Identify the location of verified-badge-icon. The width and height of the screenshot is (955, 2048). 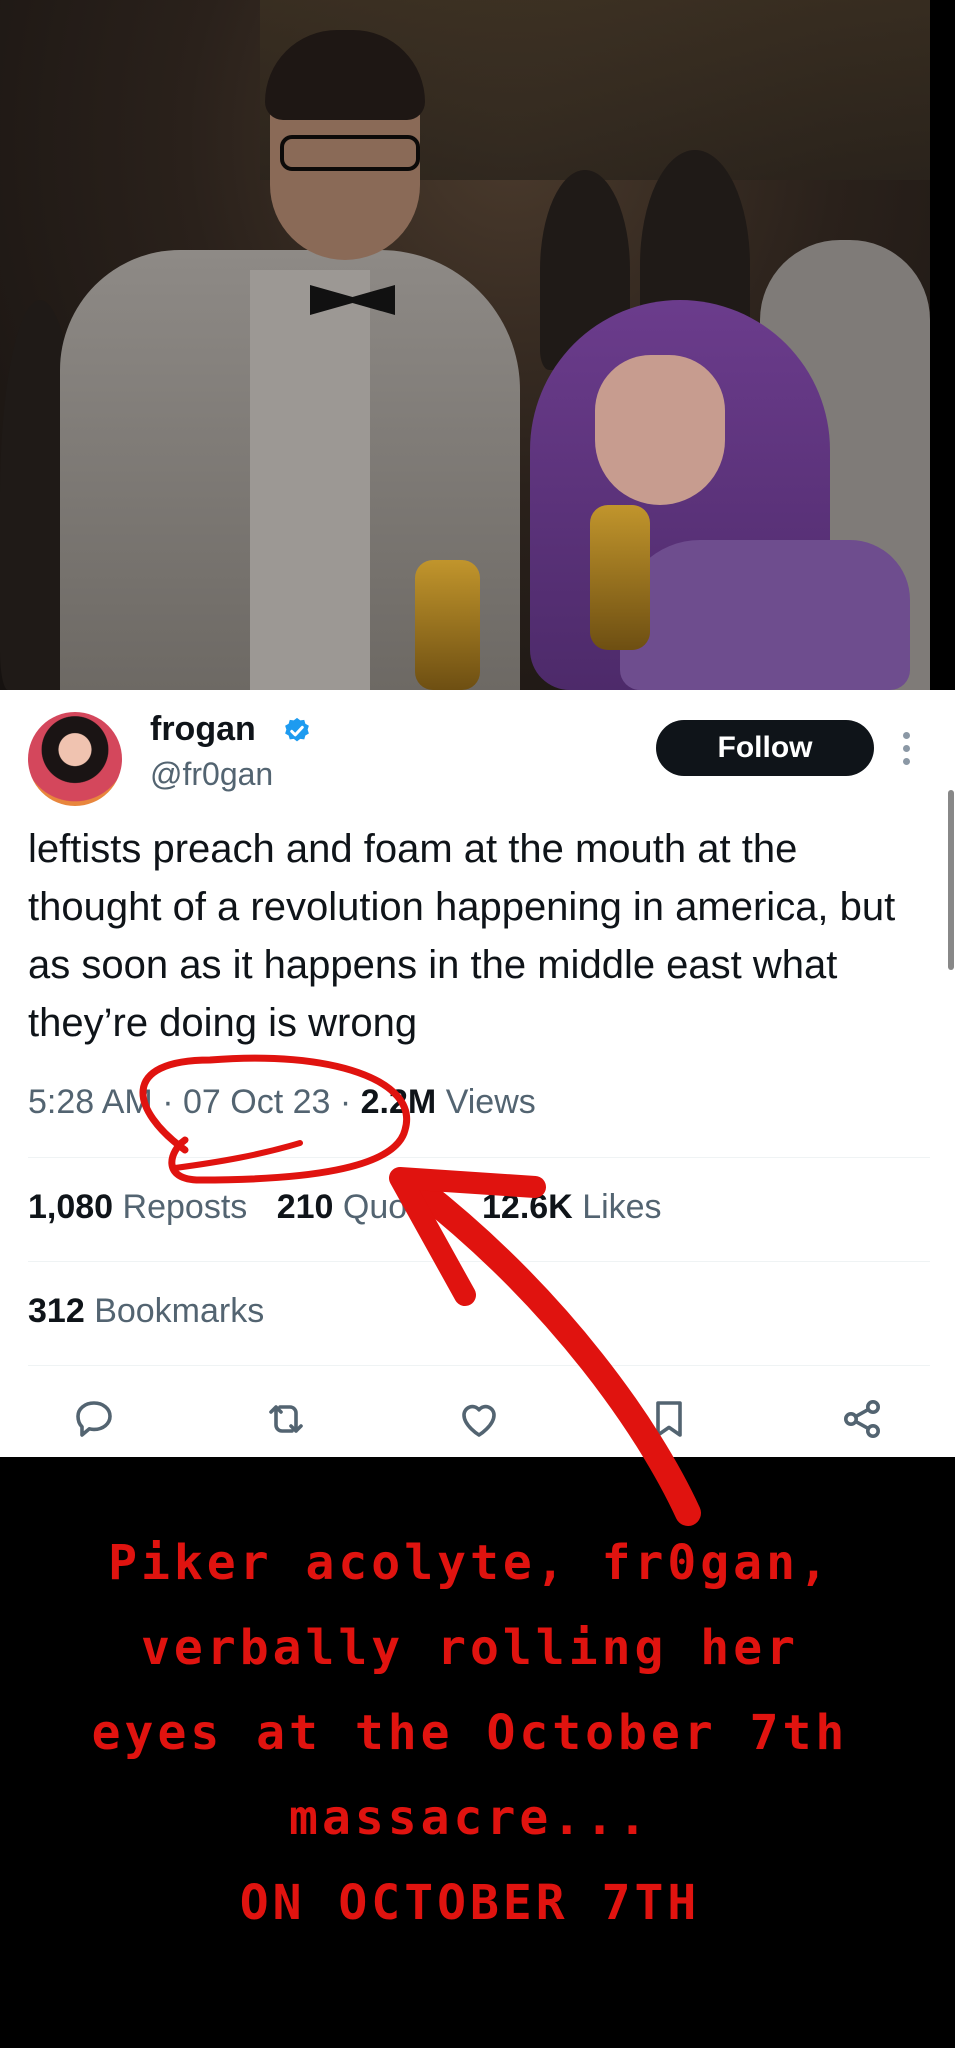
(297, 729).